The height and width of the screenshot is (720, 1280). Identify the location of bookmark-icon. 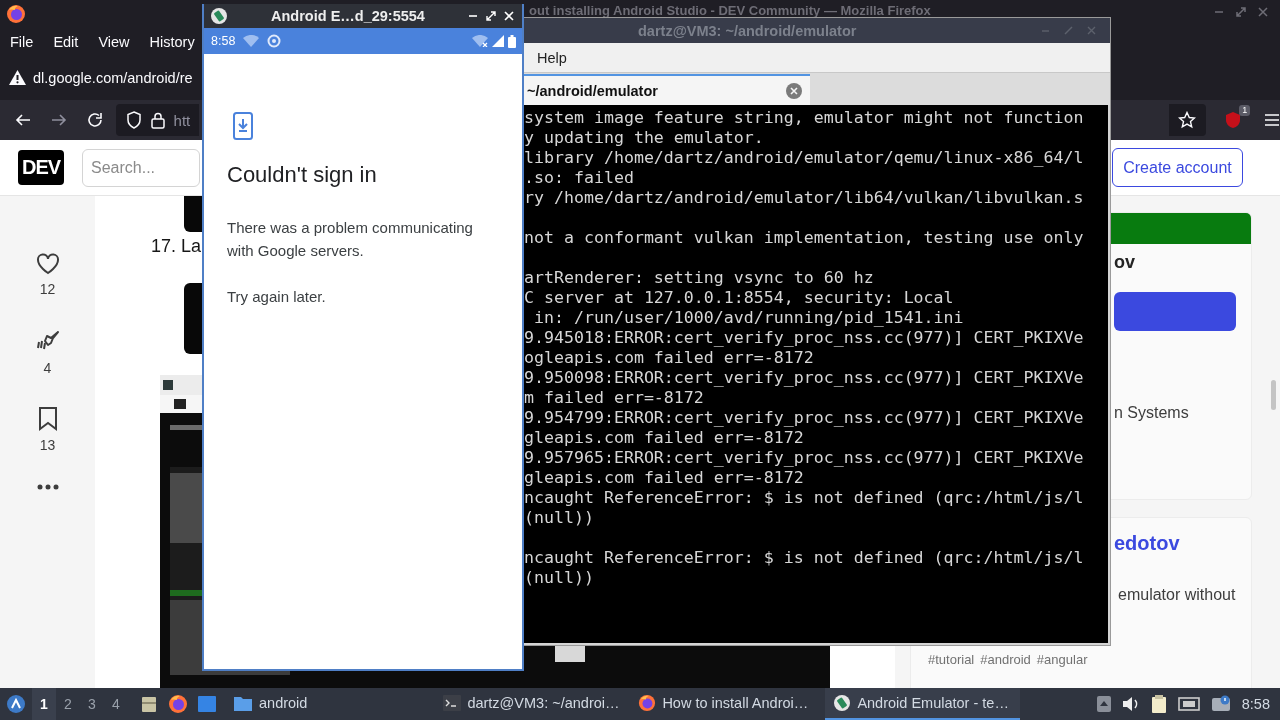
(47, 419).